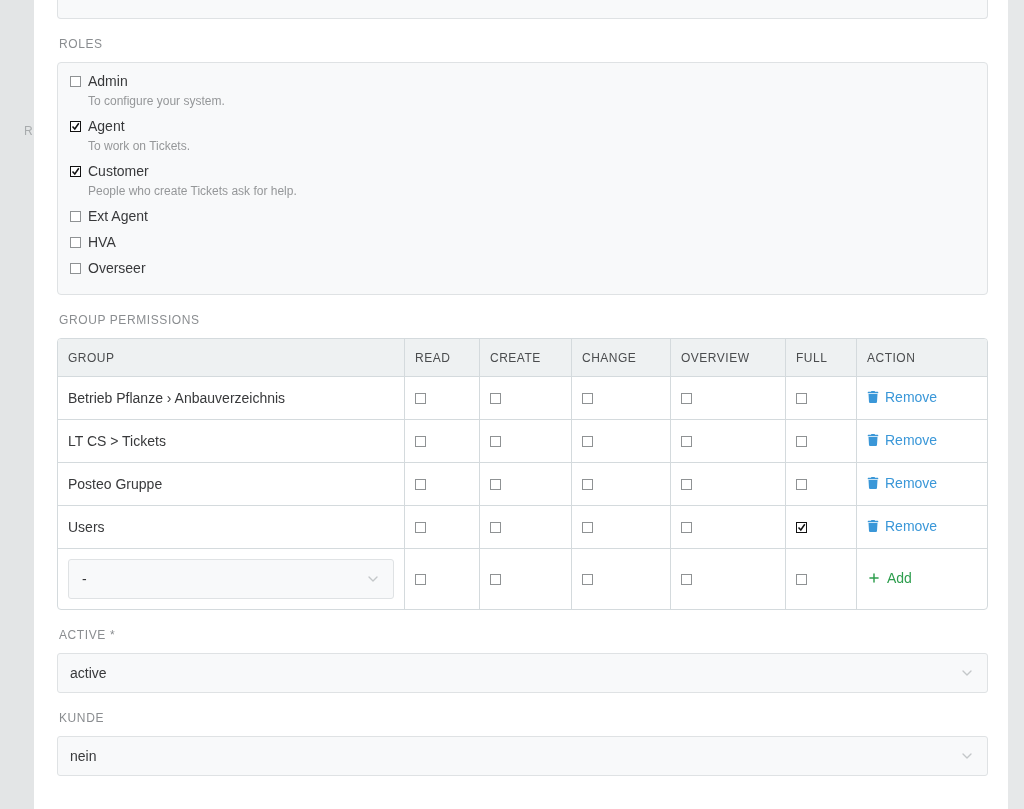 This screenshot has height=809, width=1024. What do you see at coordinates (102, 242) in the screenshot?
I see `role-name: HVA` at bounding box center [102, 242].